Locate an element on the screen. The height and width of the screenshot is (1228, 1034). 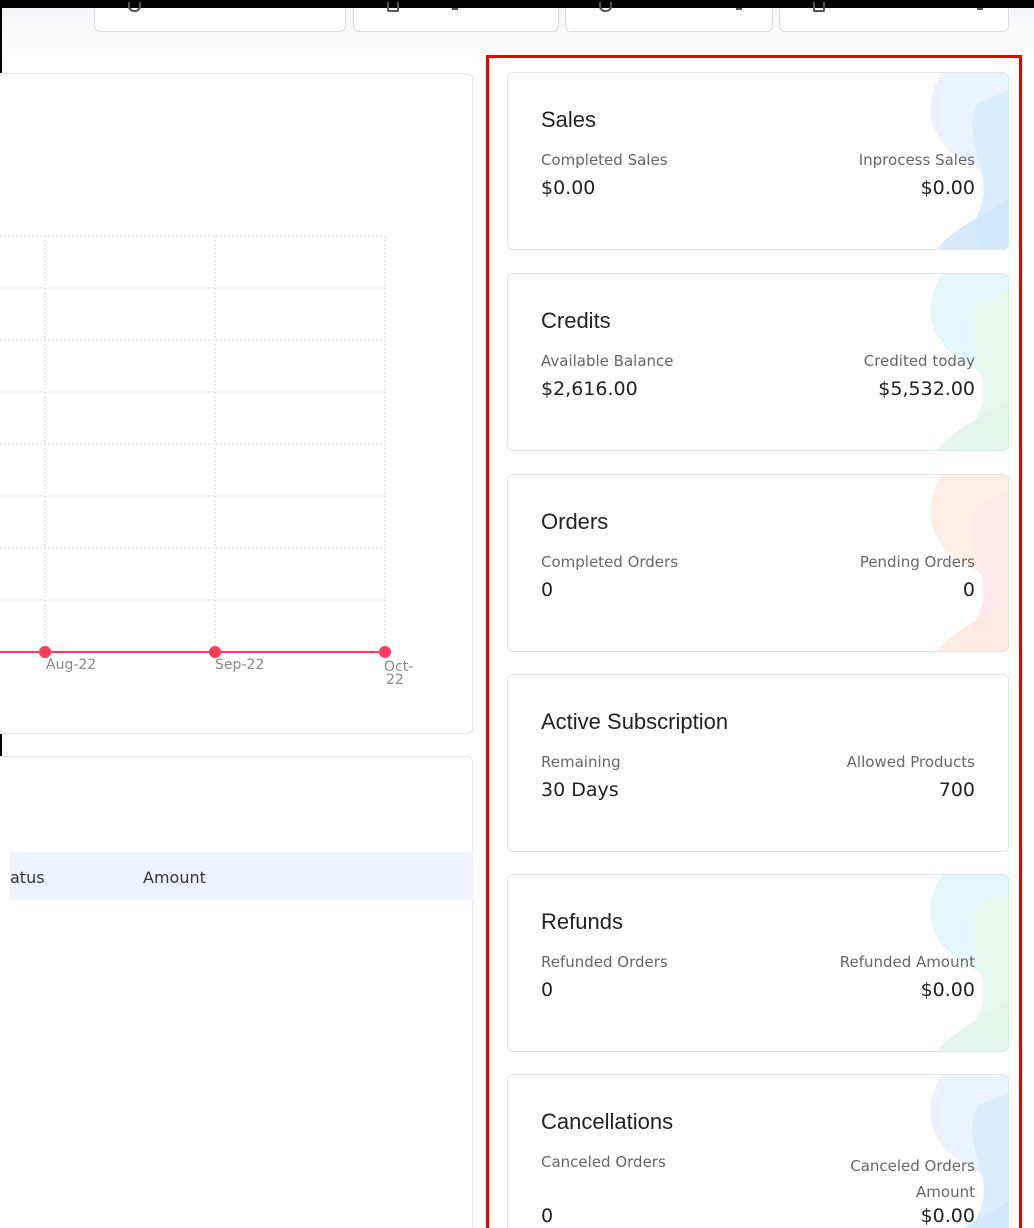
stat-right-value: 700 is located at coordinates (956, 790).